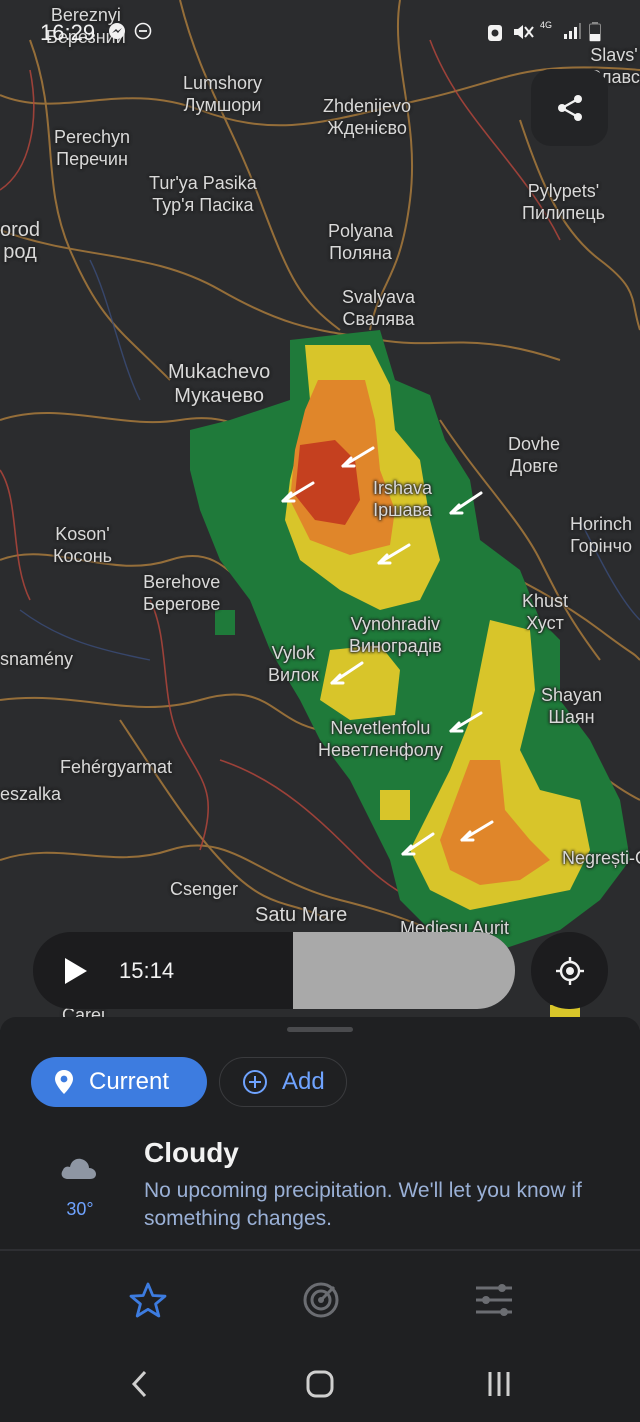 The height and width of the screenshot is (1422, 640). Describe the element at coordinates (601, 858) in the screenshot. I see `city-label: Negrești-O` at that location.